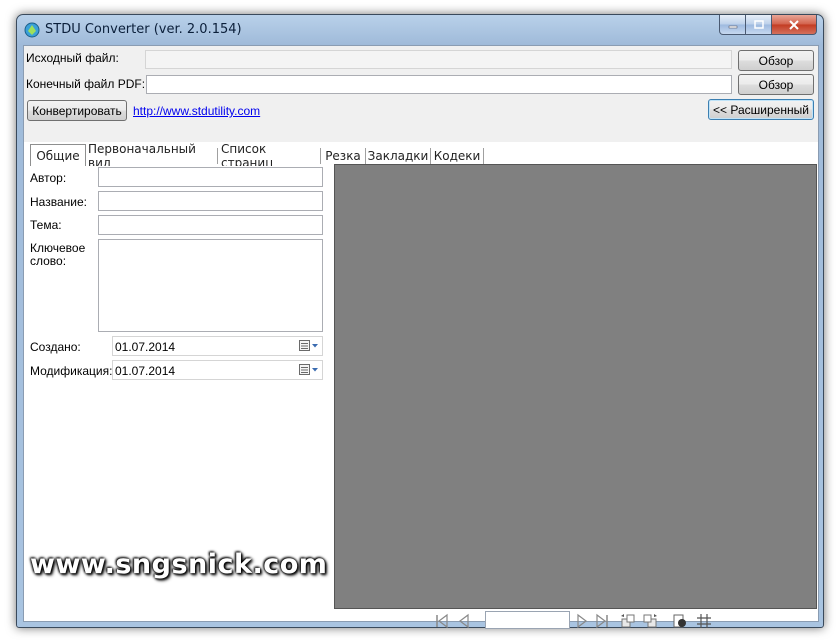 The height and width of the screenshot is (642, 839). What do you see at coordinates (86, 84) in the screenshot?
I see `dest-file-label: Конечный файл PDF:` at bounding box center [86, 84].